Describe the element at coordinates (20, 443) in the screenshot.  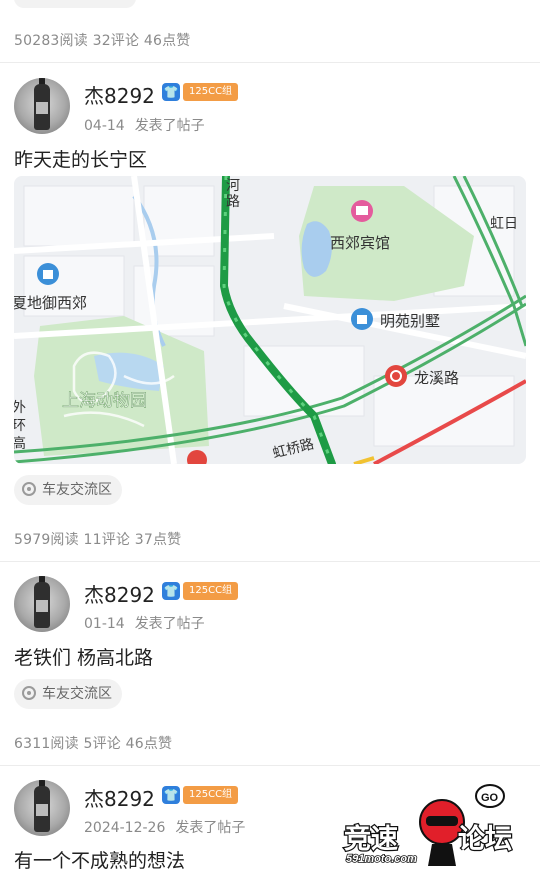
I see `map-label-left-3: 高` at that location.